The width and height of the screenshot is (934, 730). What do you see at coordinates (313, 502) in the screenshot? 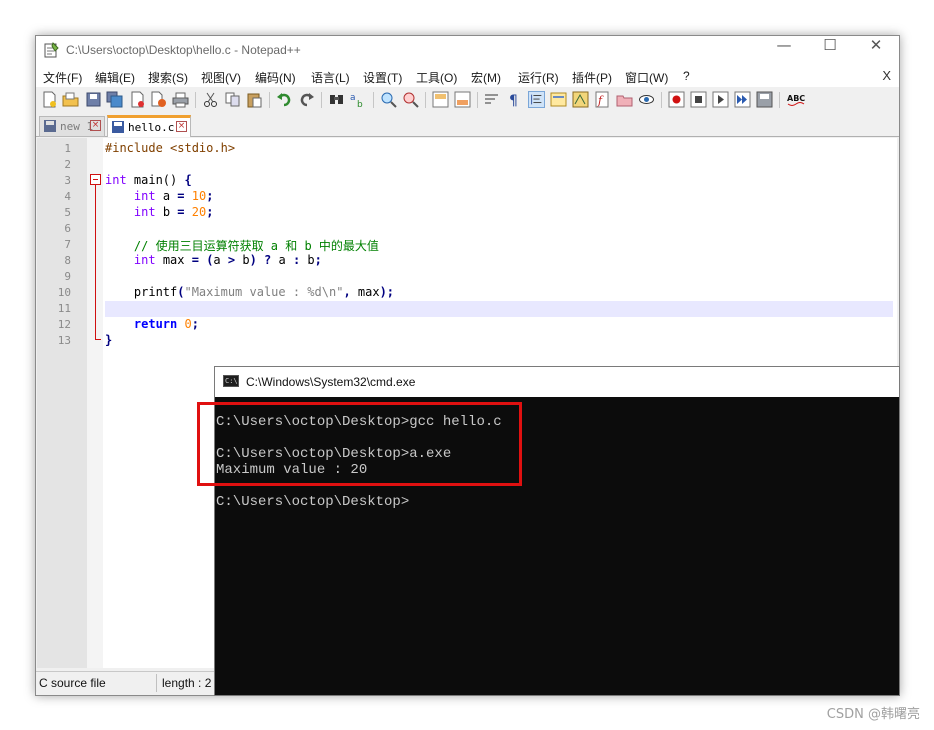
I see `console-prompt: C:\Users\octop\Desktop>` at bounding box center [313, 502].